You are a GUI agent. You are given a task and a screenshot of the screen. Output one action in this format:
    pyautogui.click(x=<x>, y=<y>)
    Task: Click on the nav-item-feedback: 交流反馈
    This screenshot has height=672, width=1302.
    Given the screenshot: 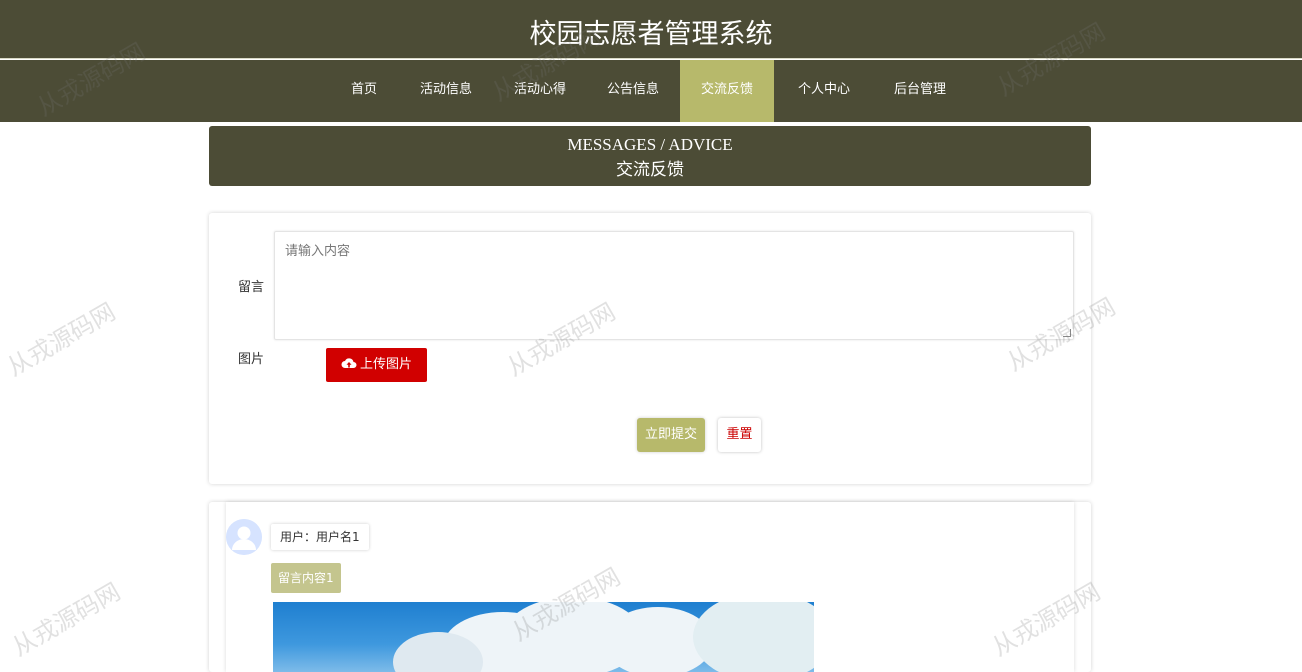 What is the action you would take?
    pyautogui.click(x=727, y=91)
    